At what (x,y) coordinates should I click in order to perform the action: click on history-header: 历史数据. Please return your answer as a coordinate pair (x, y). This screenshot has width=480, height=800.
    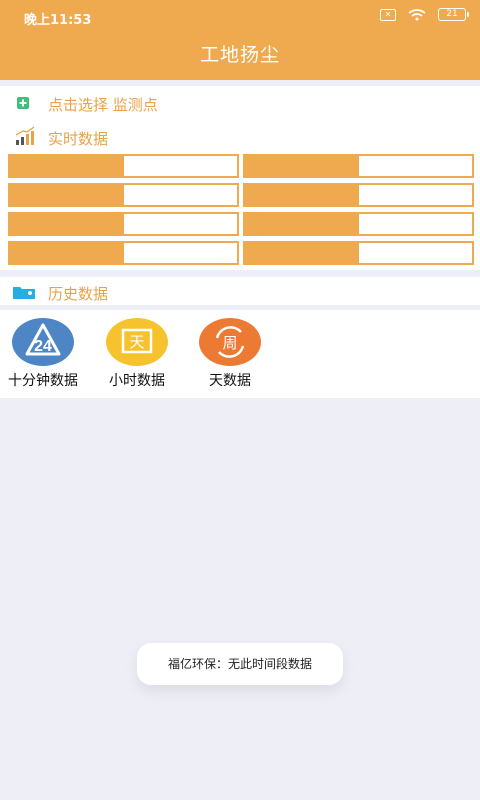
    Looking at the image, I should click on (240, 291).